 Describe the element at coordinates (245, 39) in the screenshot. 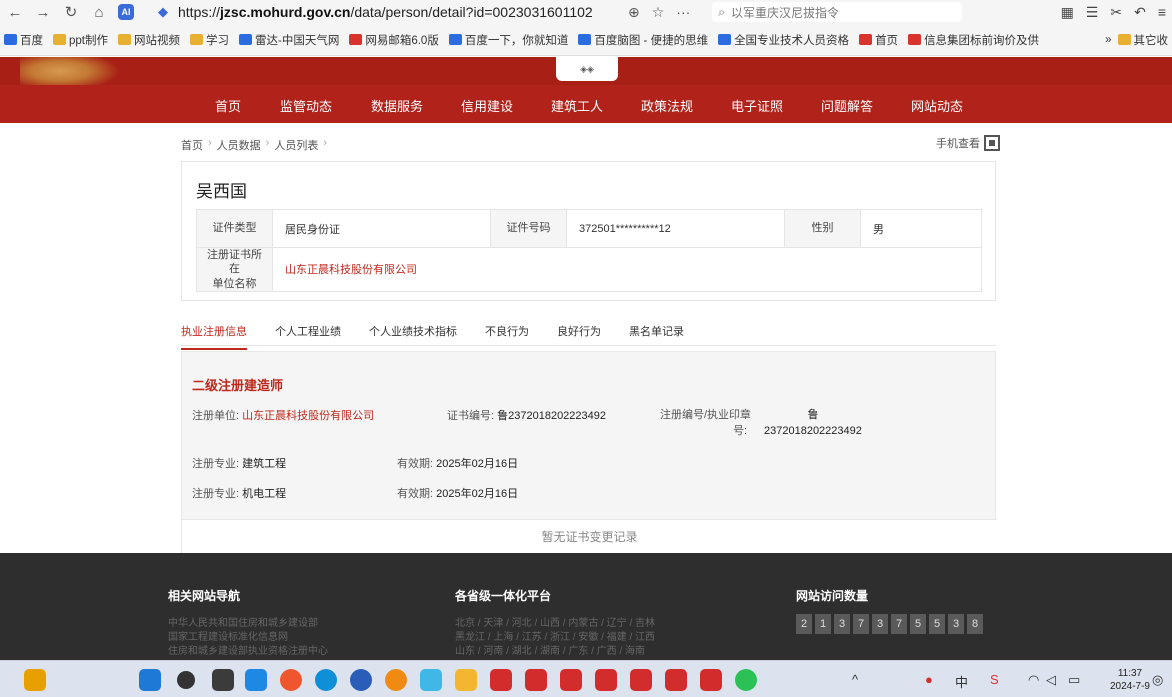

I see `weather-icon` at that location.